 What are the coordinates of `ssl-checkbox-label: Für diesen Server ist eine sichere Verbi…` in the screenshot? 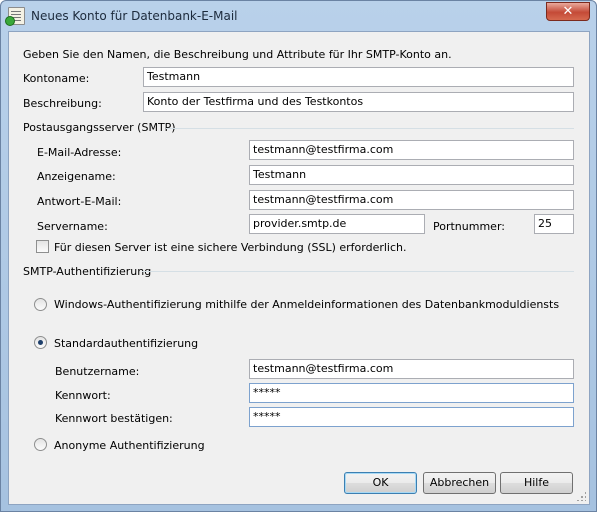 It's located at (230, 247).